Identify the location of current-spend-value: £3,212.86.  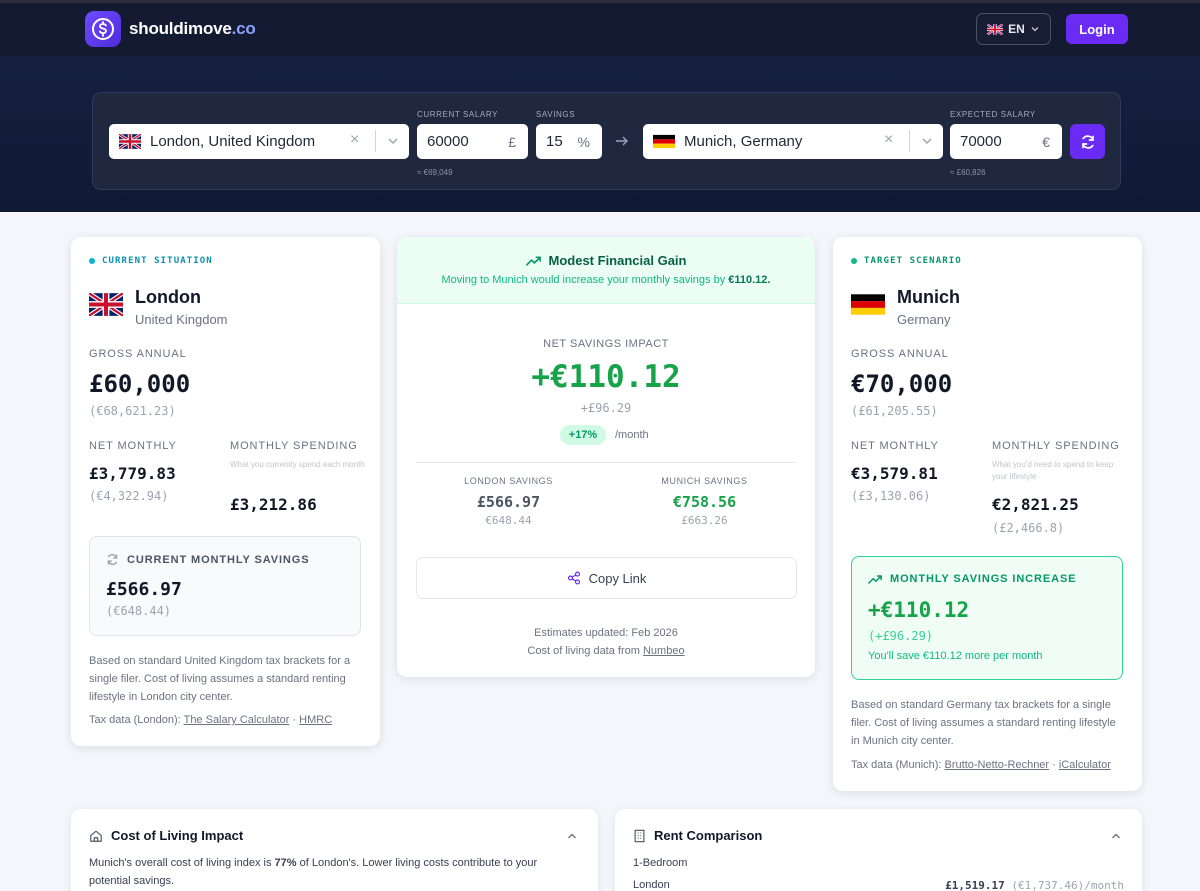
(273, 504).